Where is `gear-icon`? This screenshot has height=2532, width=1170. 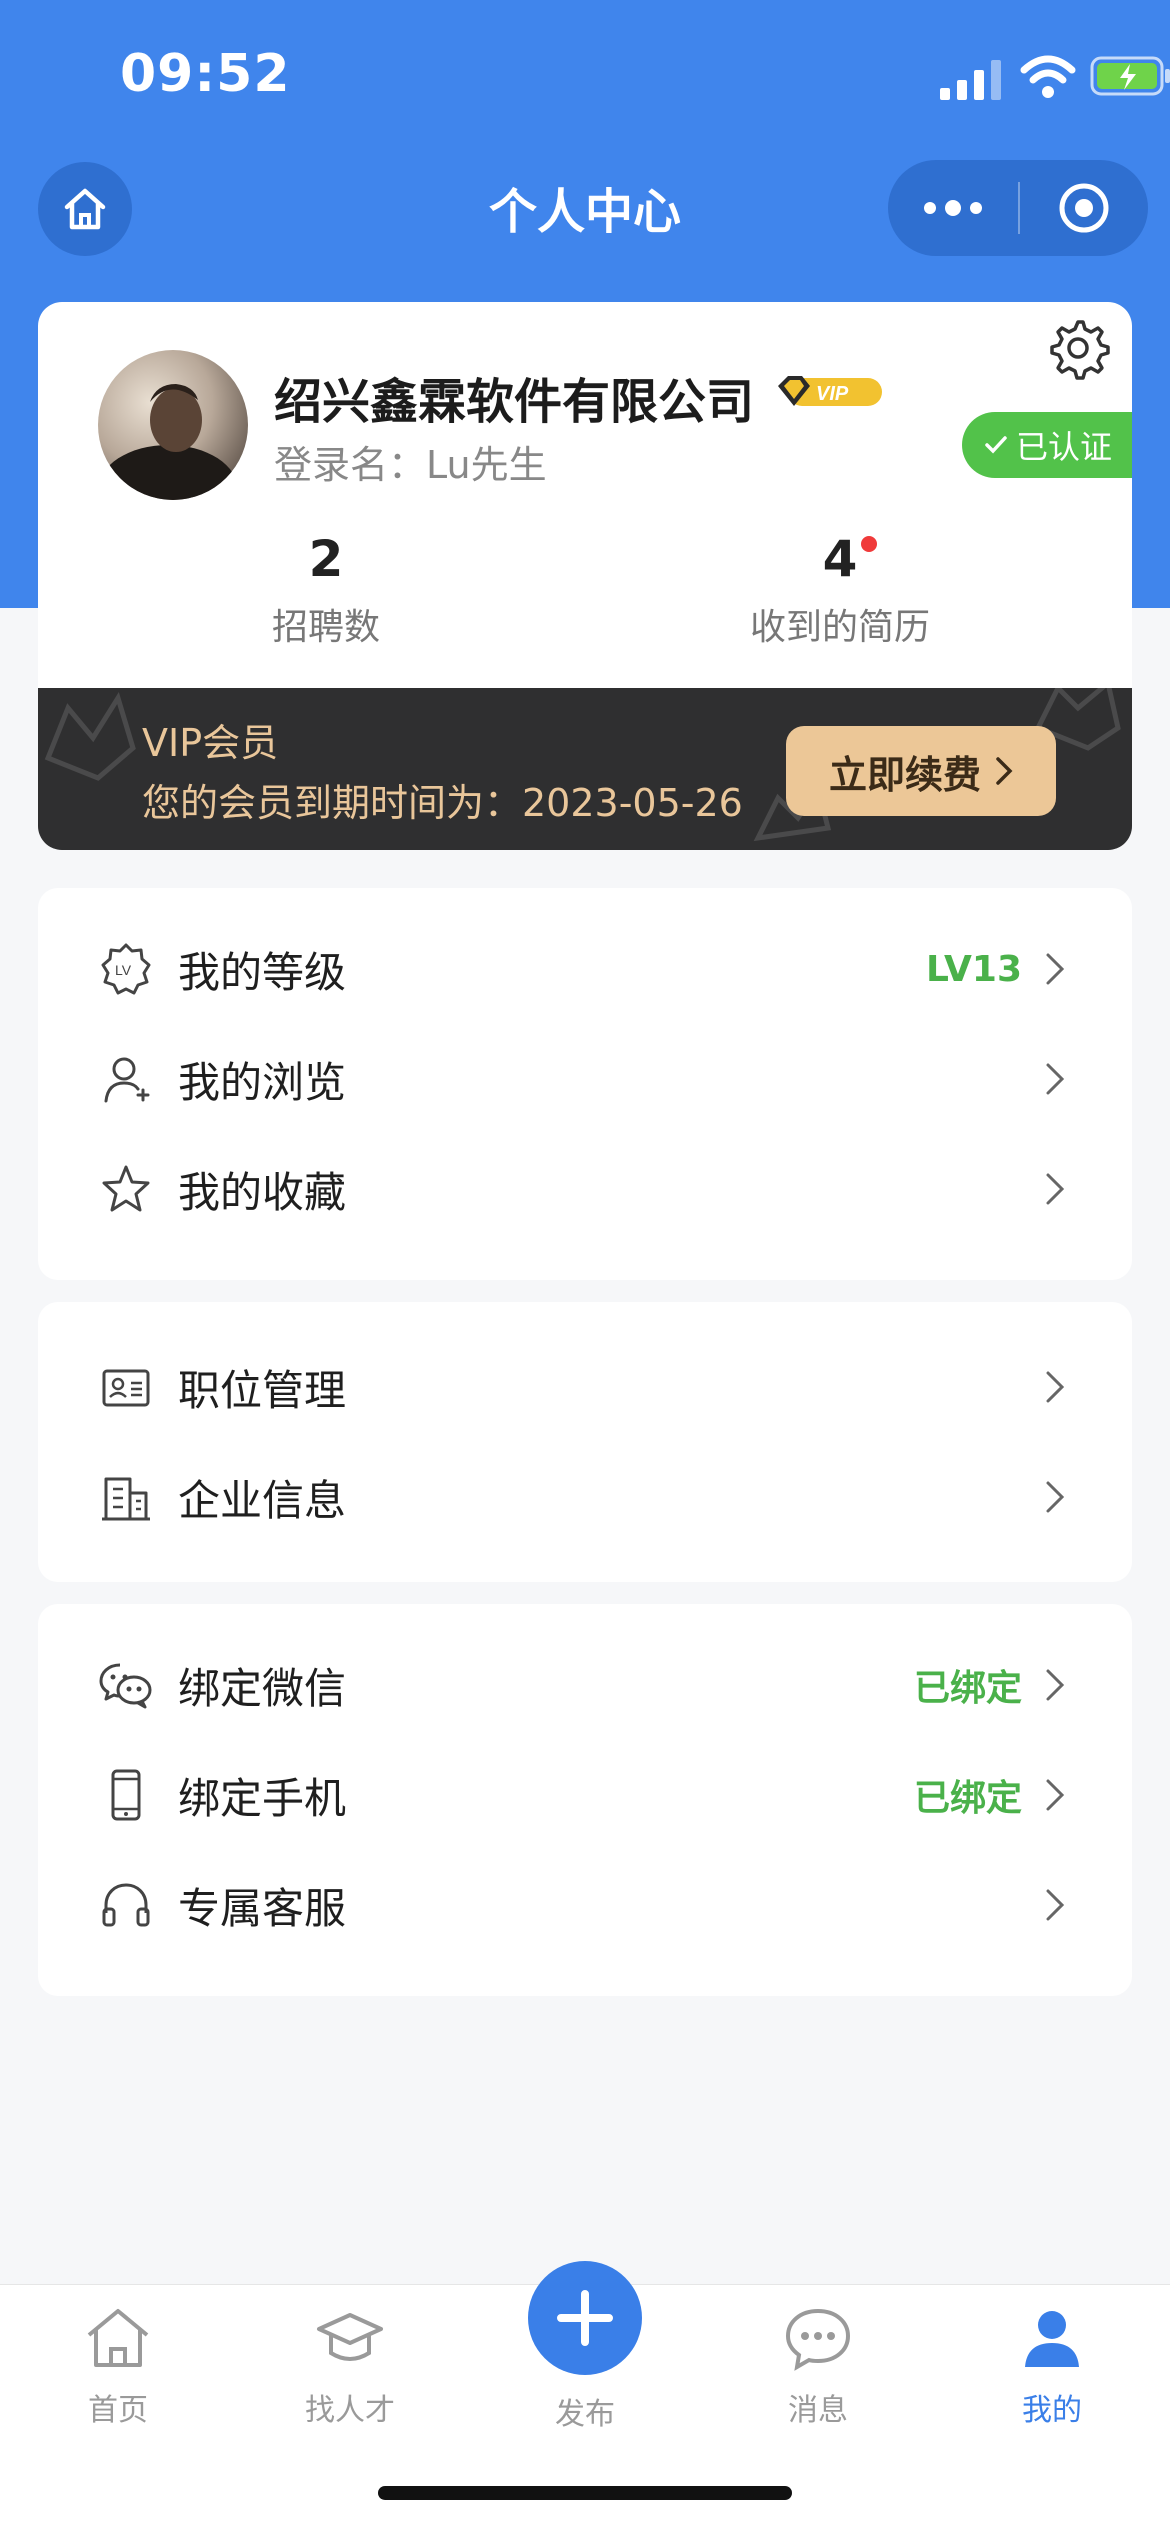
gear-icon is located at coordinates (1078, 348).